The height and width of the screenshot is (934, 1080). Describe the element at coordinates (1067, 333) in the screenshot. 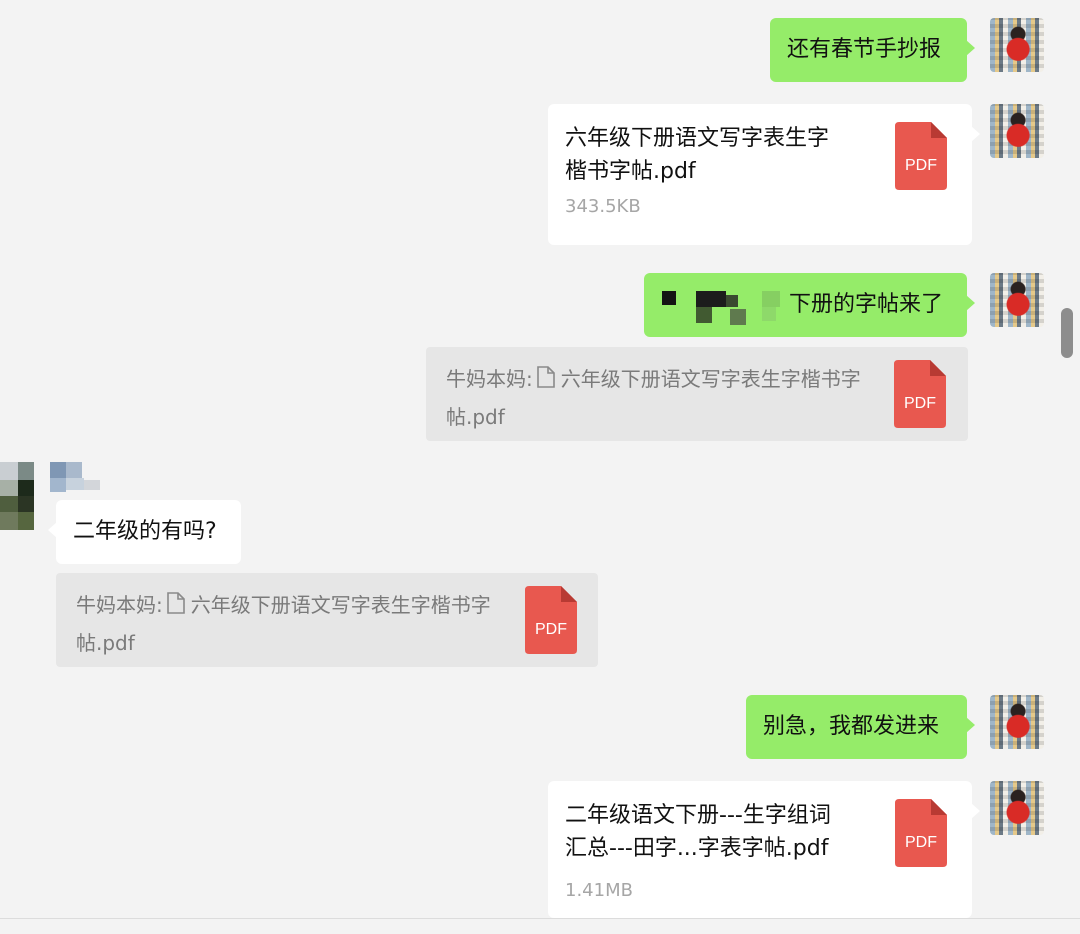

I see `scrollbar-thumb` at that location.